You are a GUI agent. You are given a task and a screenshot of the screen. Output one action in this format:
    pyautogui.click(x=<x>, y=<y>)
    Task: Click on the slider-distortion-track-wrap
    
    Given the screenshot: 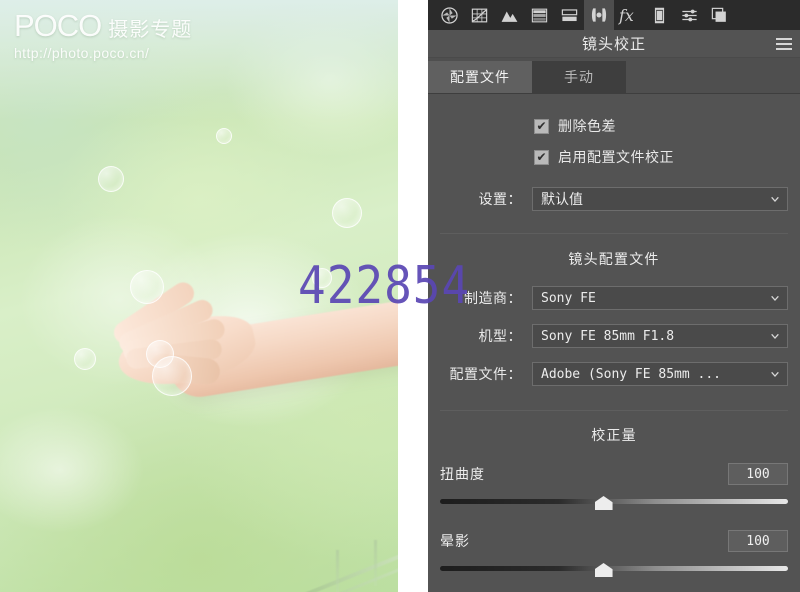 What is the action you would take?
    pyautogui.click(x=614, y=502)
    